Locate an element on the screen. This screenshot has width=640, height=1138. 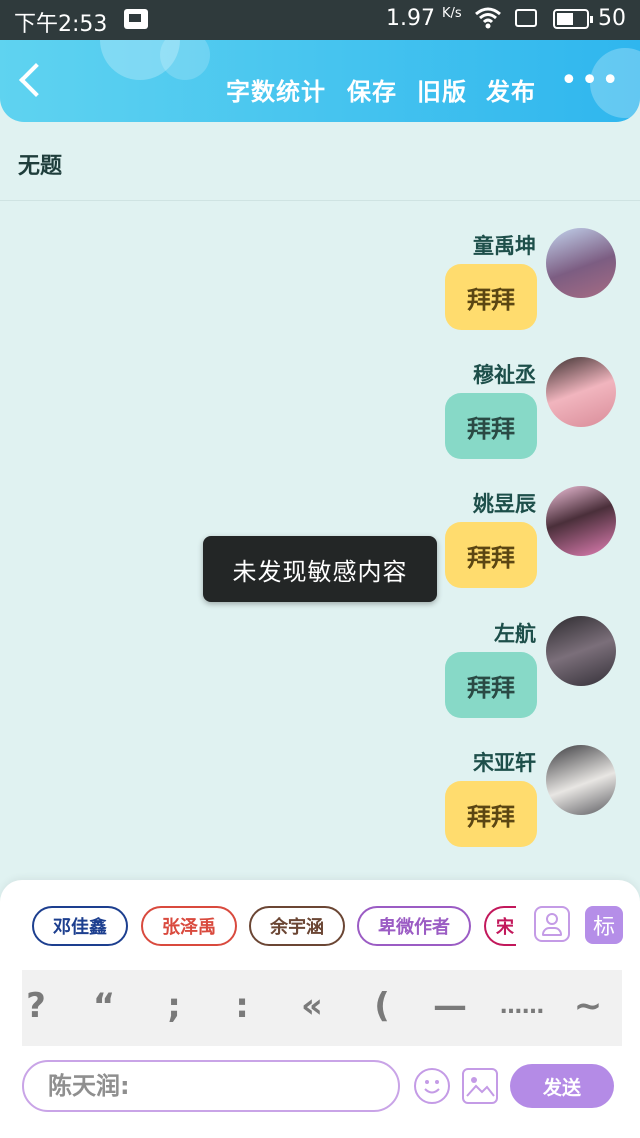
punct-colon: : is located at coordinates (242, 1006).